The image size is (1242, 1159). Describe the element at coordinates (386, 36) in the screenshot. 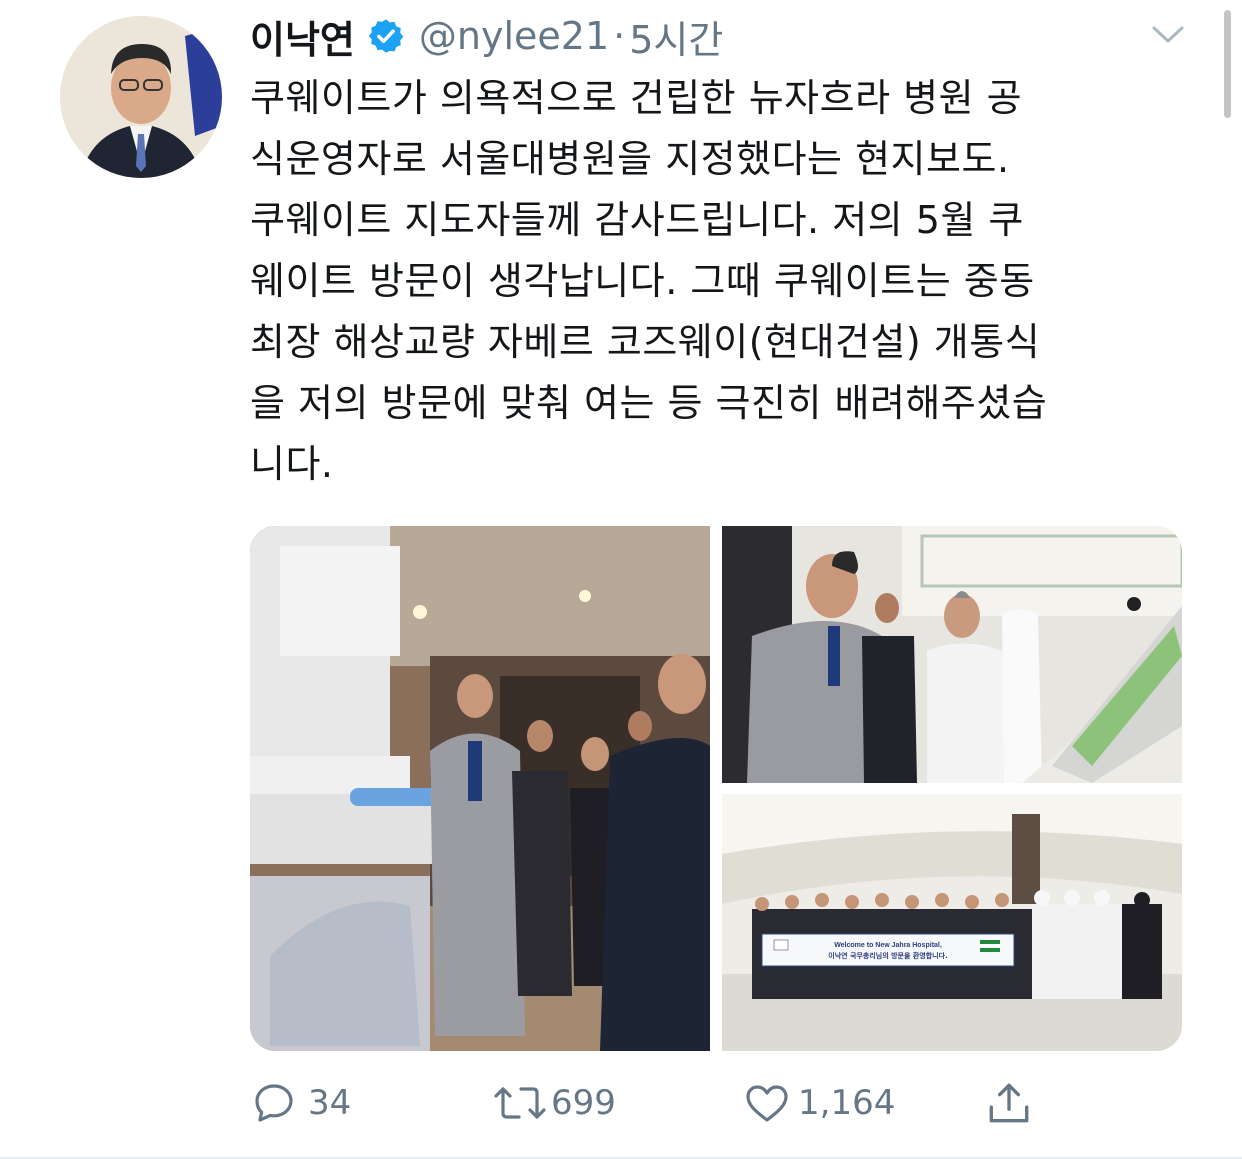

I see `verified-badge-icon` at that location.